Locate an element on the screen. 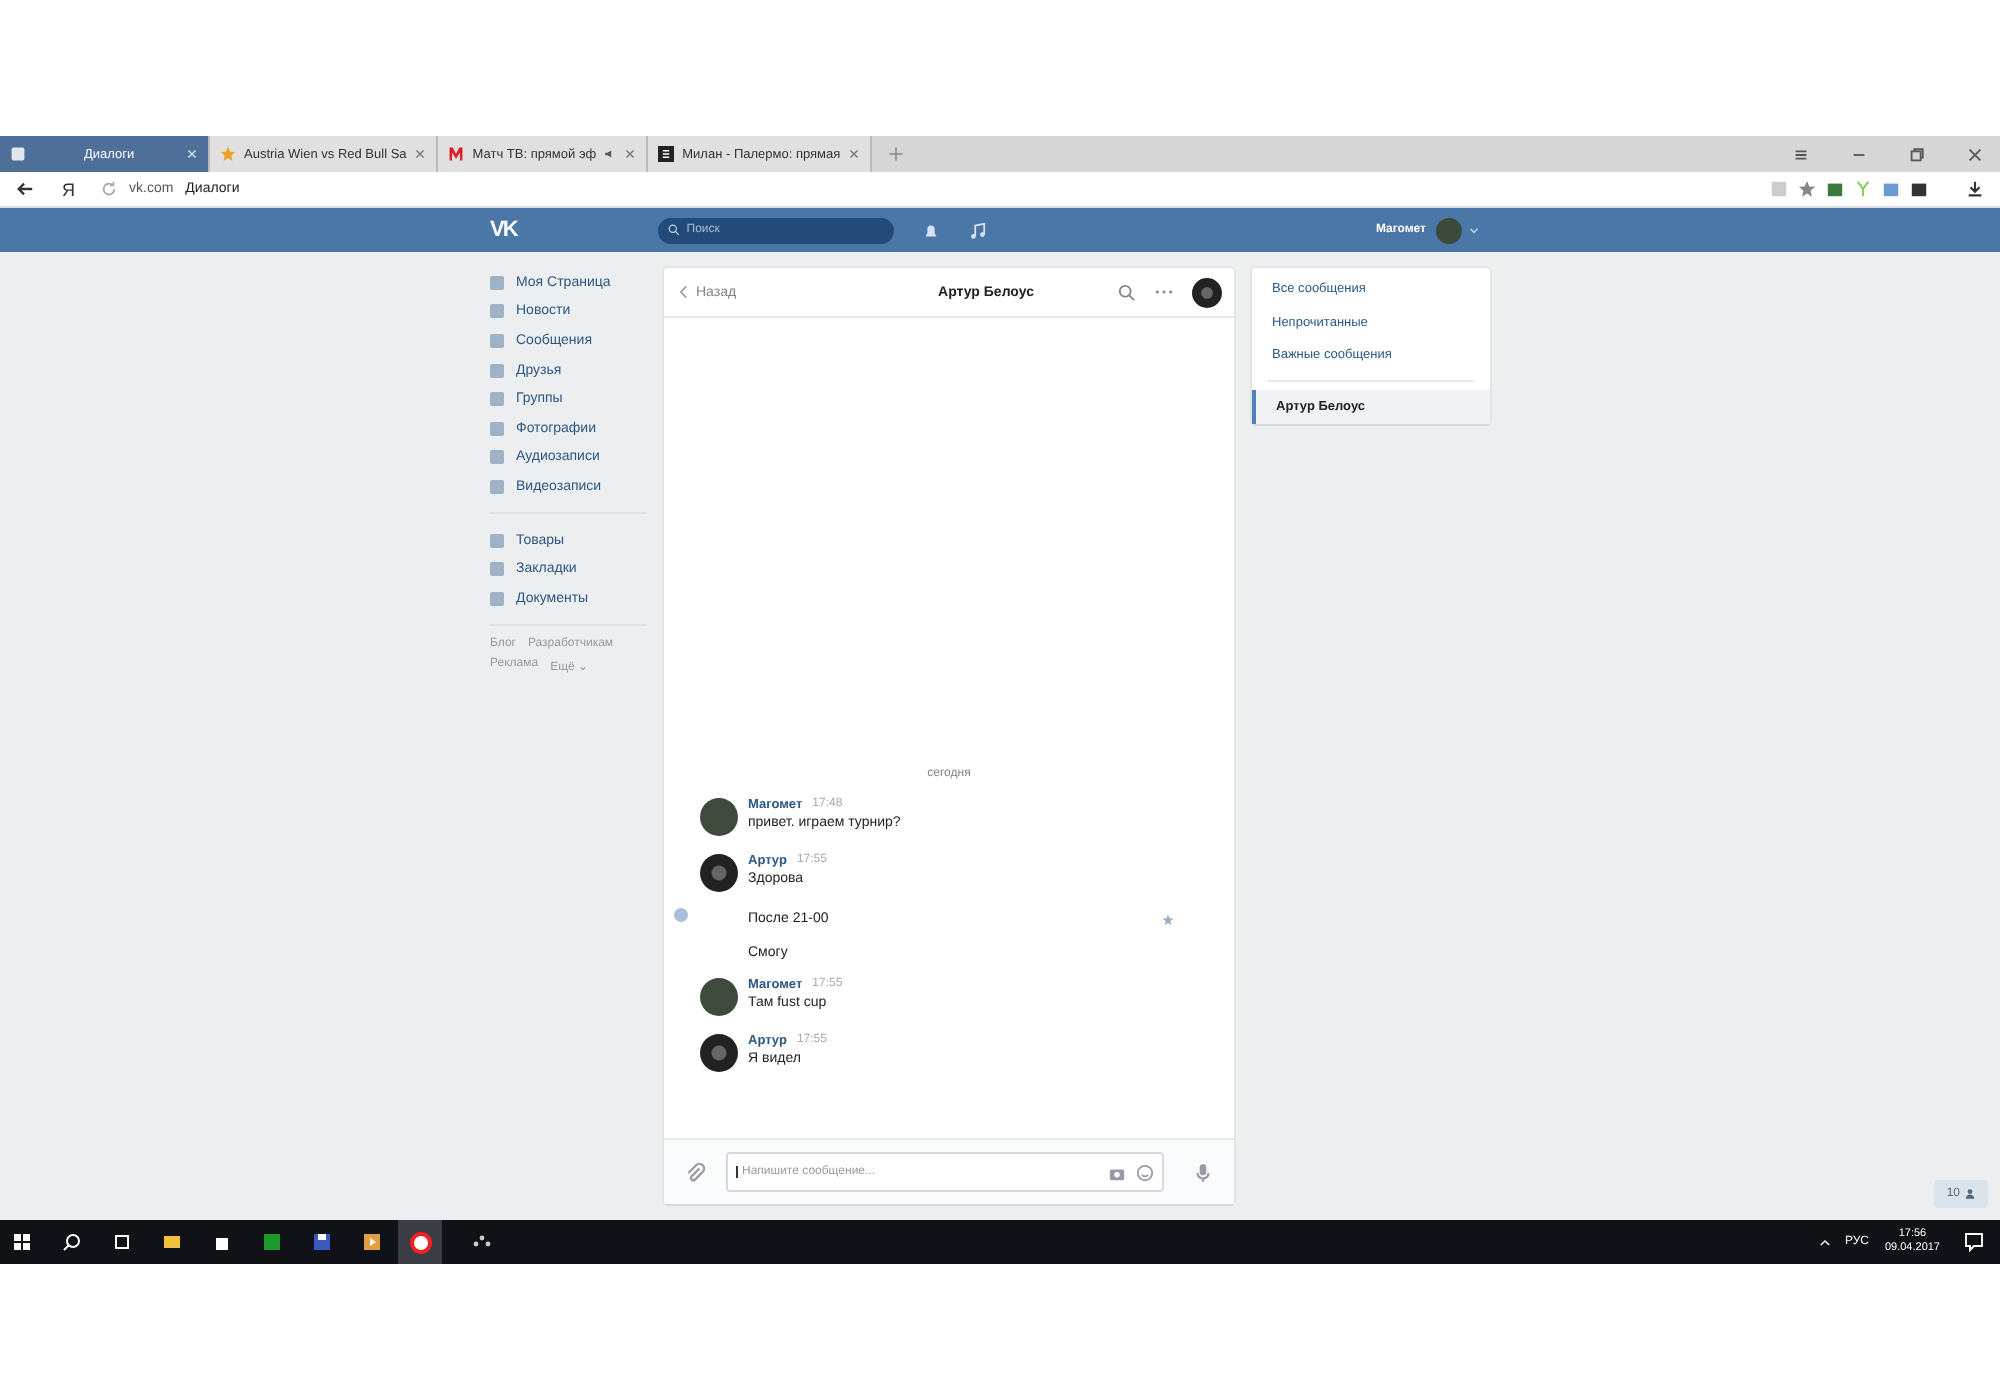 Image resolution: width=2000 pixels, height=1400 pixels. browser-taskbar-icon is located at coordinates (420, 1242).